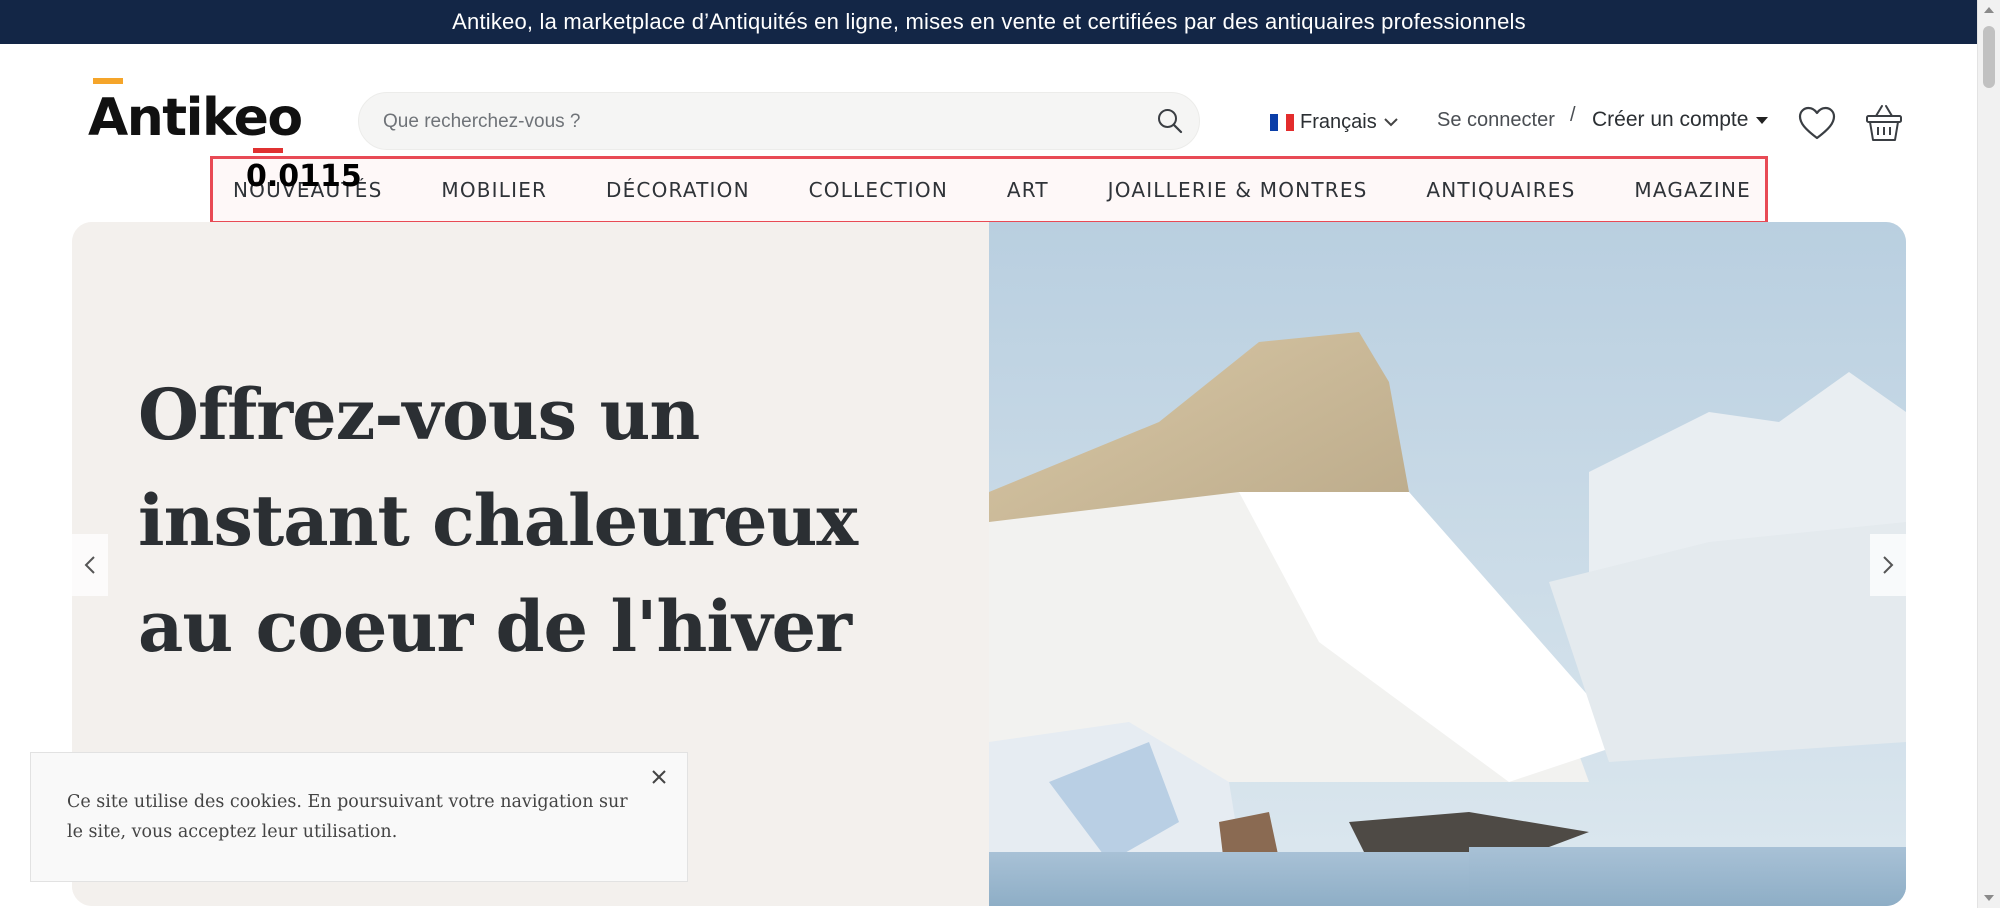  I want to click on login-link: Se connecter, so click(1496, 120).